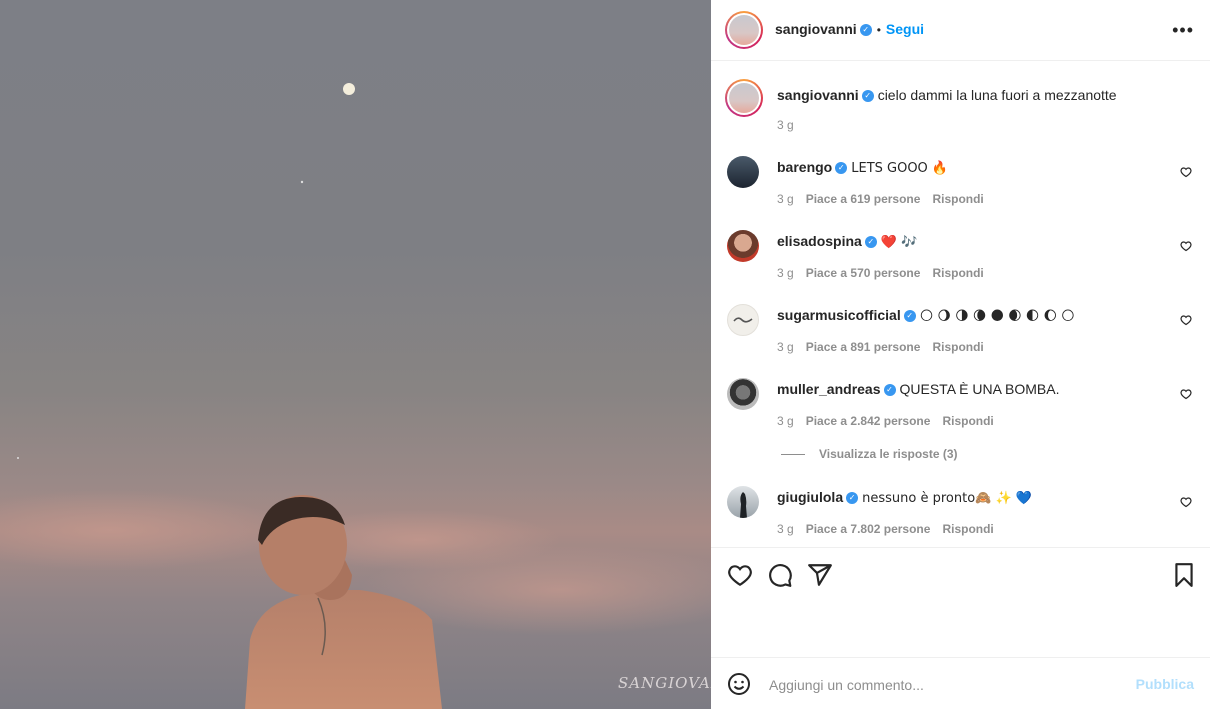  I want to click on photo-signature: SANGIOVANNI, so click(664, 683).